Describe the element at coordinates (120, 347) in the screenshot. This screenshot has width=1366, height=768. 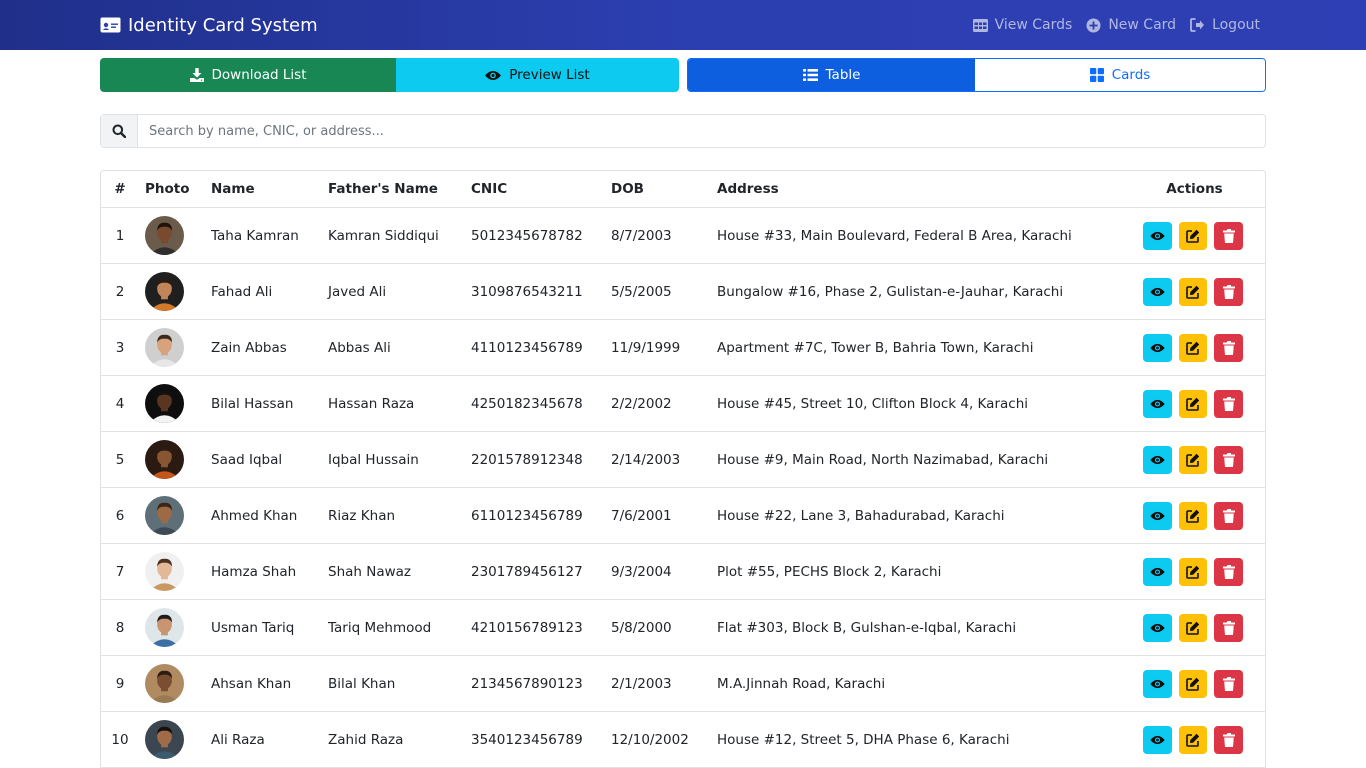
I see `row-number: 3` at that location.